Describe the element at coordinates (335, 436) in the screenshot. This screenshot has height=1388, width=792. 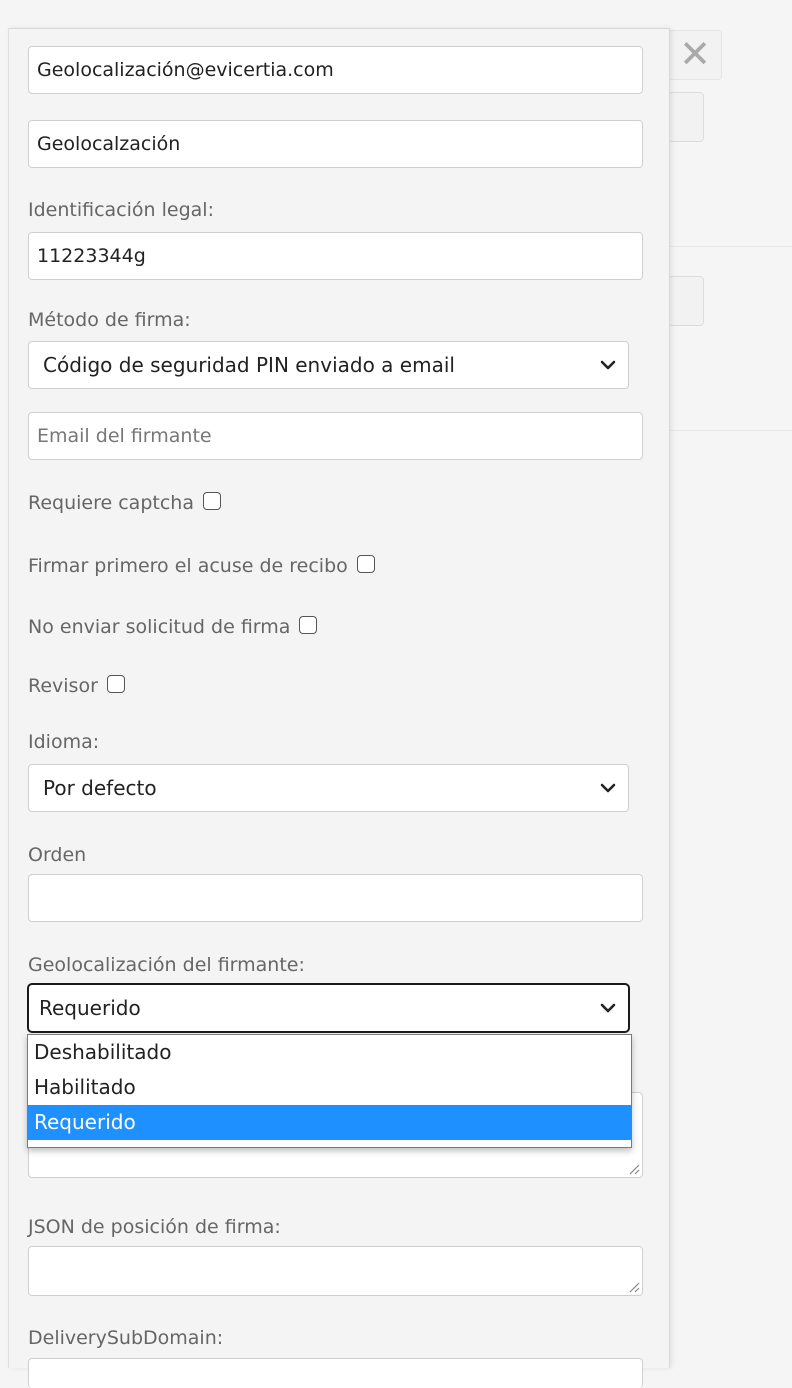
I see `signer-email-field: Email del firmante` at that location.